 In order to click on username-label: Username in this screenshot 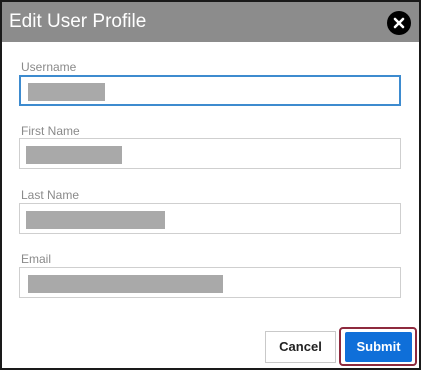, I will do `click(49, 67)`.